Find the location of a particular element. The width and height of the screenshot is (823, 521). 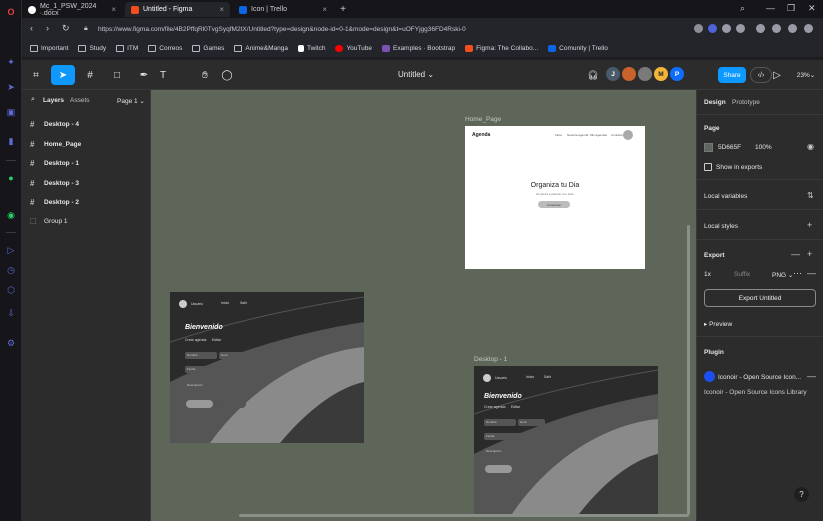

bookmark-twitch: Twitch is located at coordinates (311, 48).